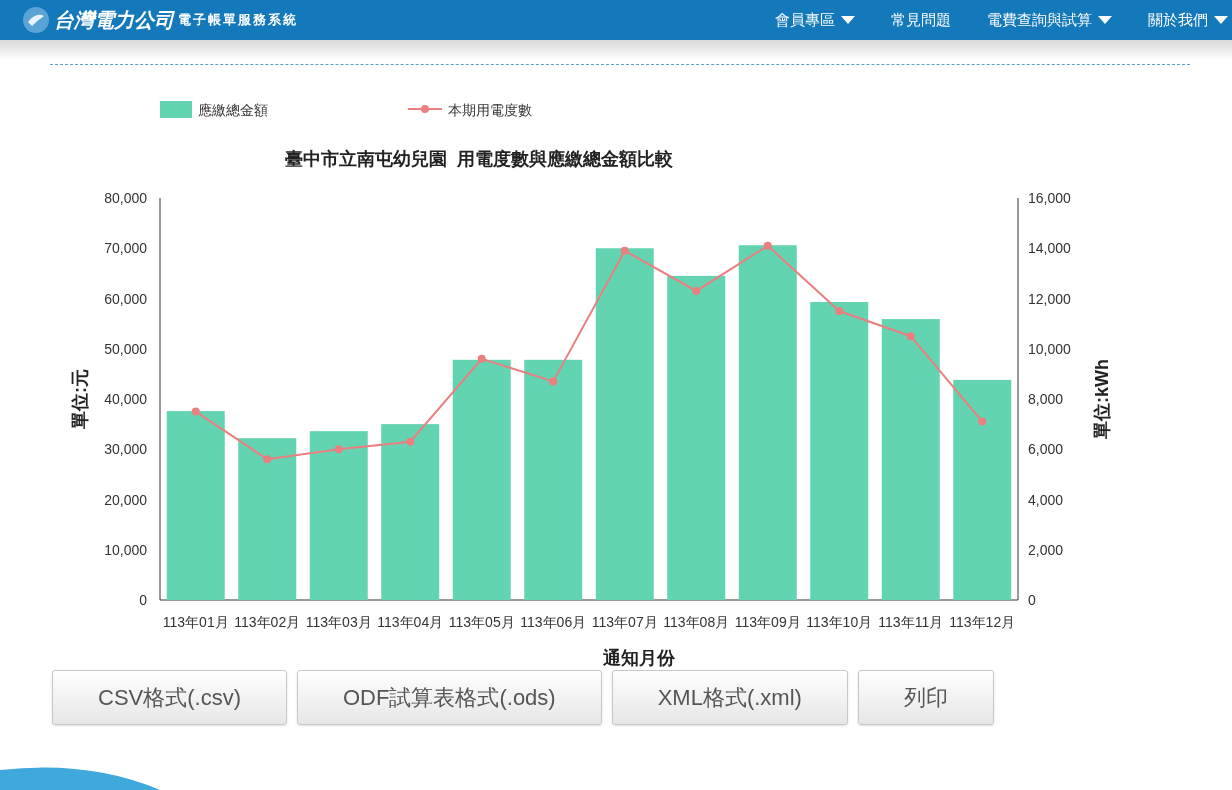  Describe the element at coordinates (125, 399) in the screenshot. I see `axis-tick-label: 40,000` at that location.